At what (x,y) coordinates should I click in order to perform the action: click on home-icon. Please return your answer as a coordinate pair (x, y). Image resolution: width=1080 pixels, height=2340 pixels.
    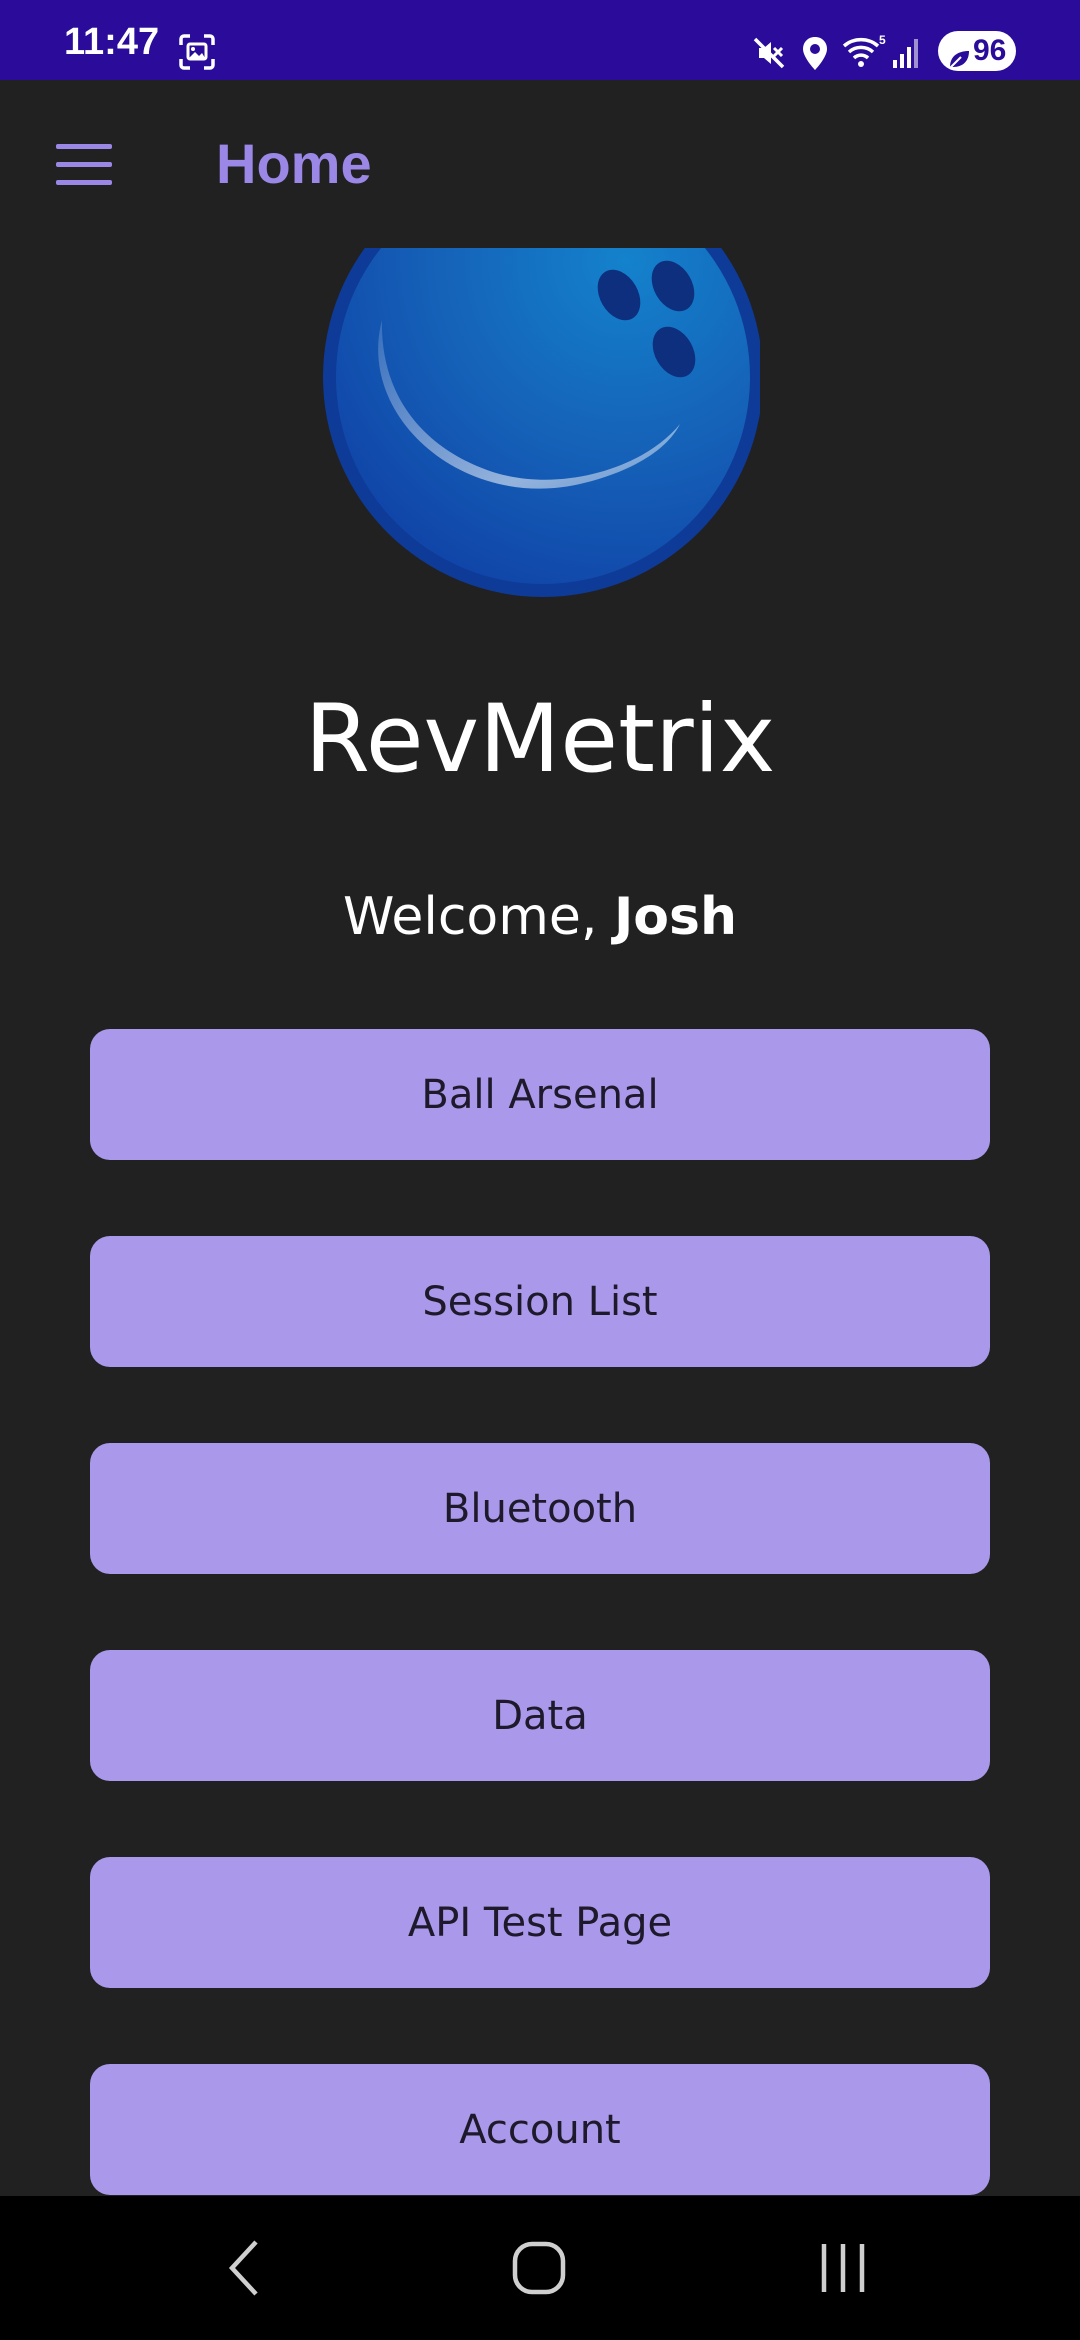
    Looking at the image, I should click on (539, 2268).